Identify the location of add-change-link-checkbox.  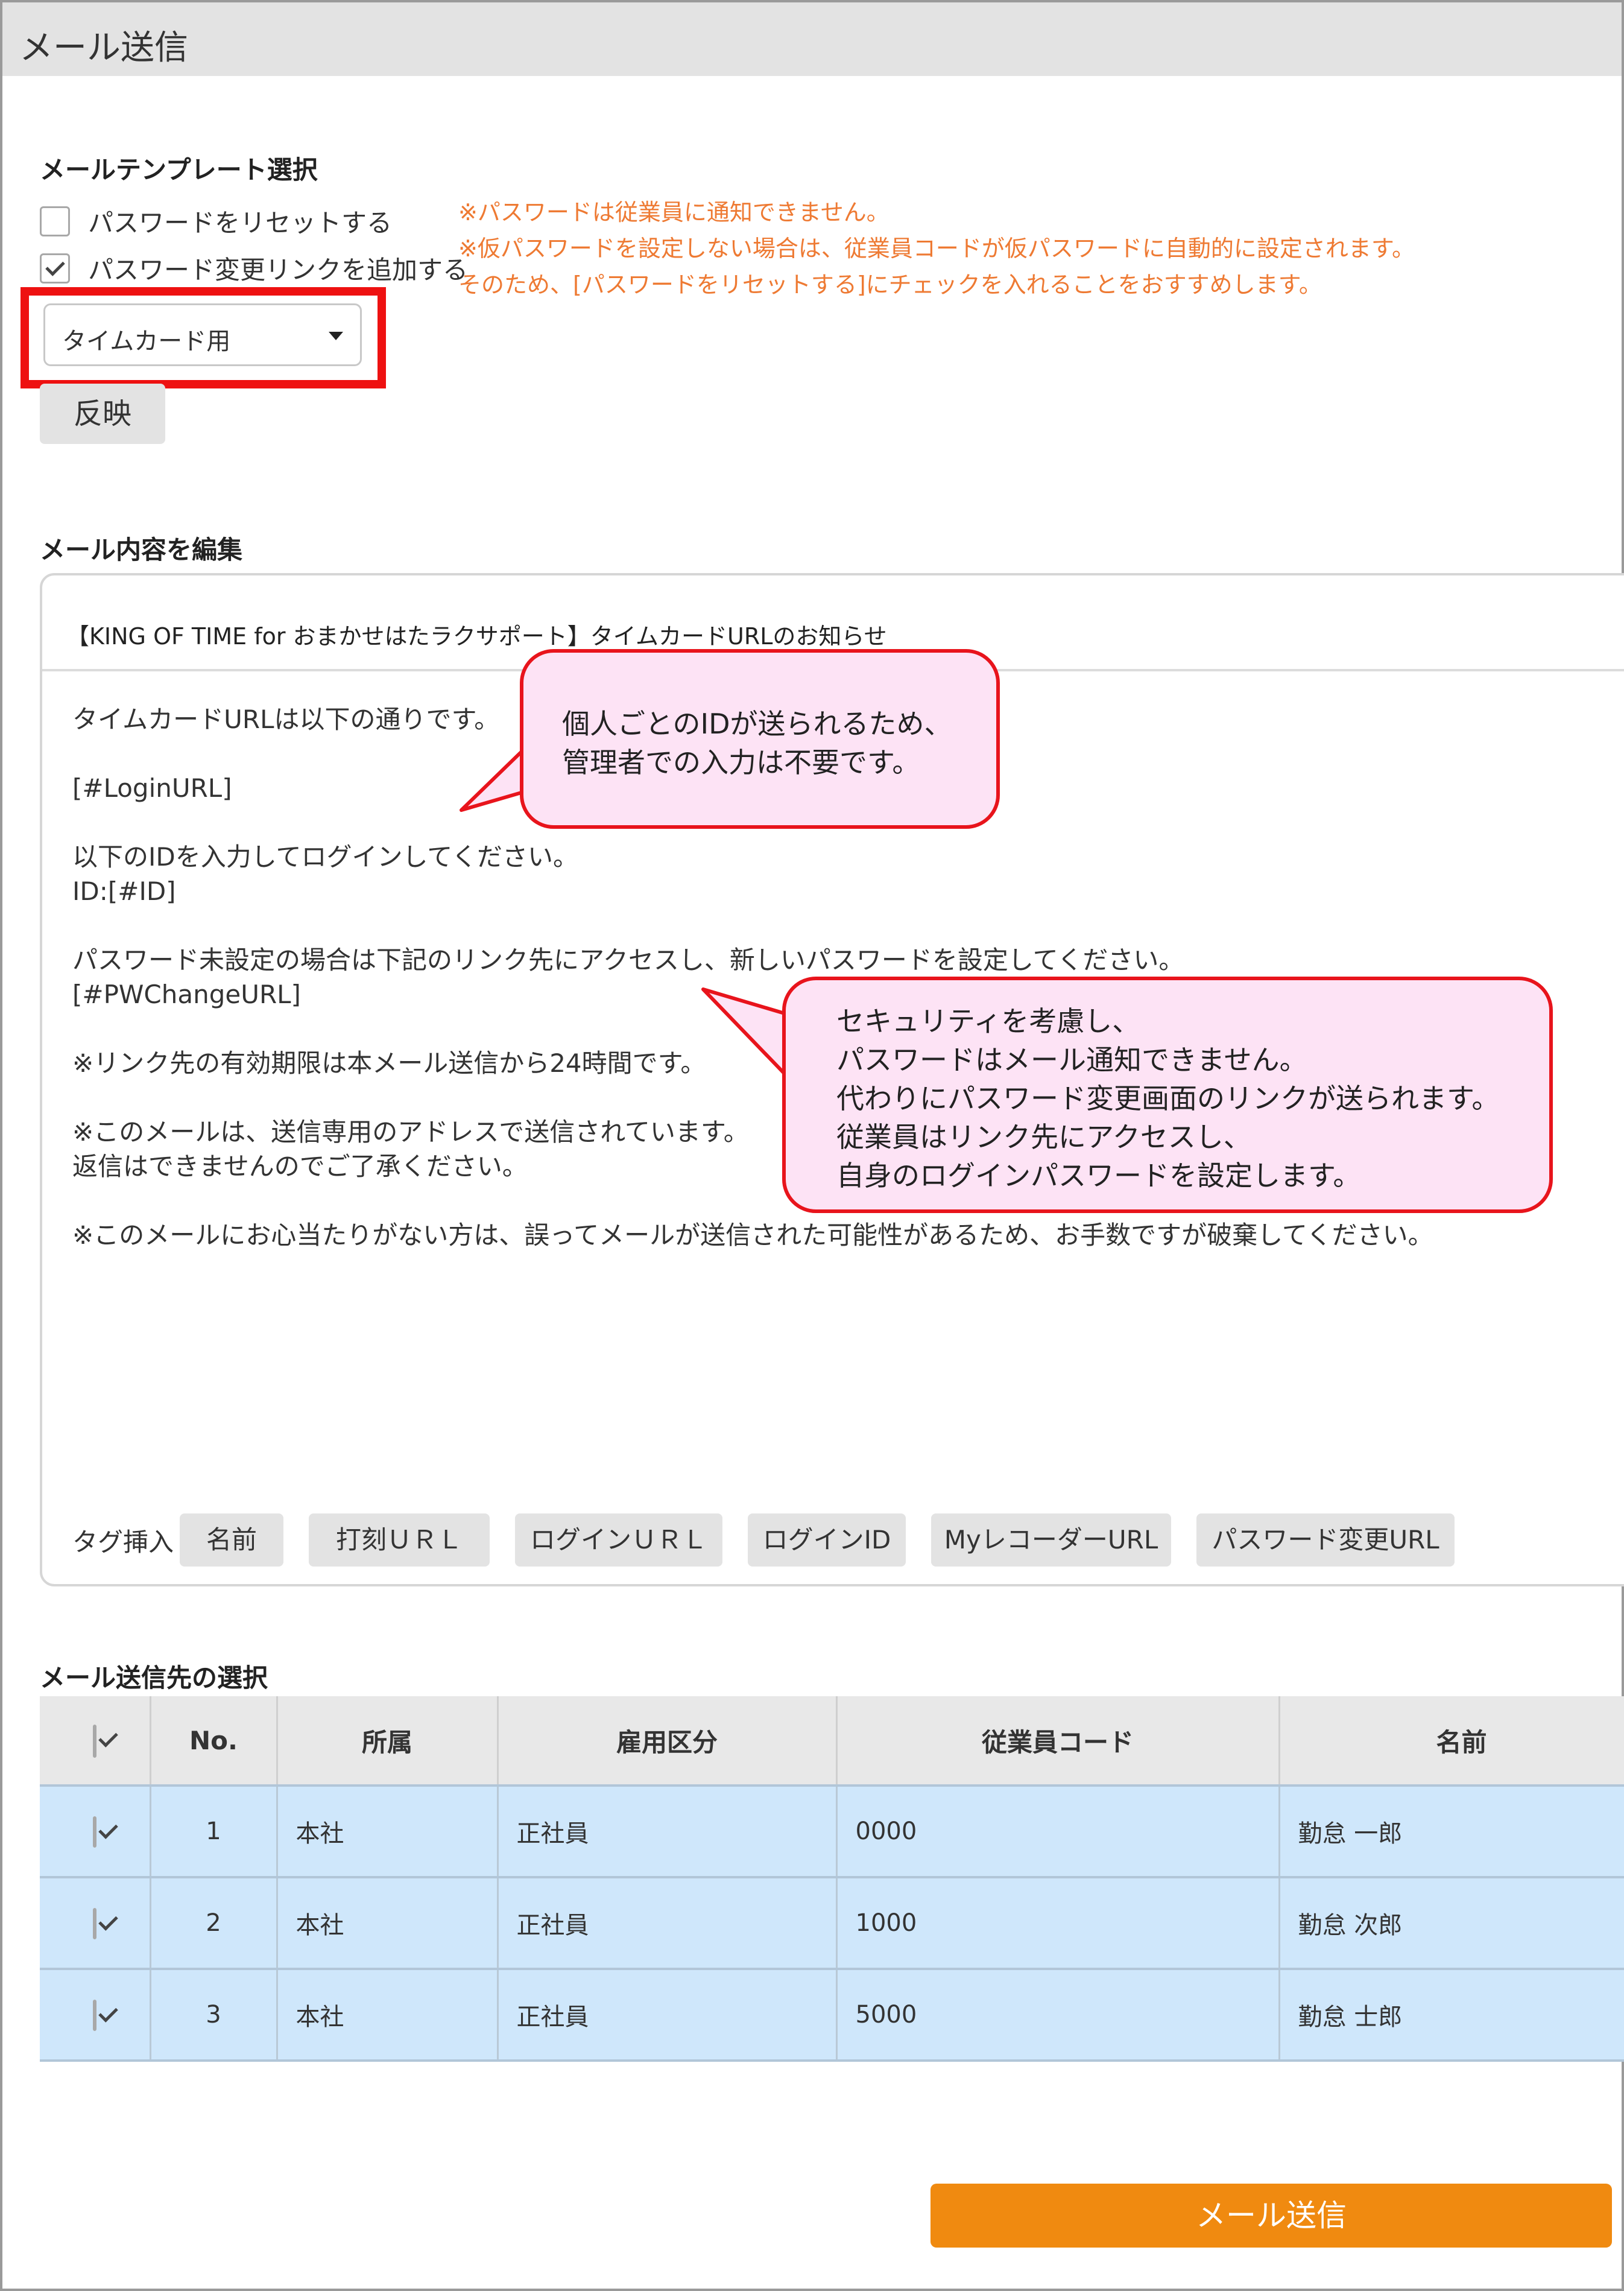
(55, 268).